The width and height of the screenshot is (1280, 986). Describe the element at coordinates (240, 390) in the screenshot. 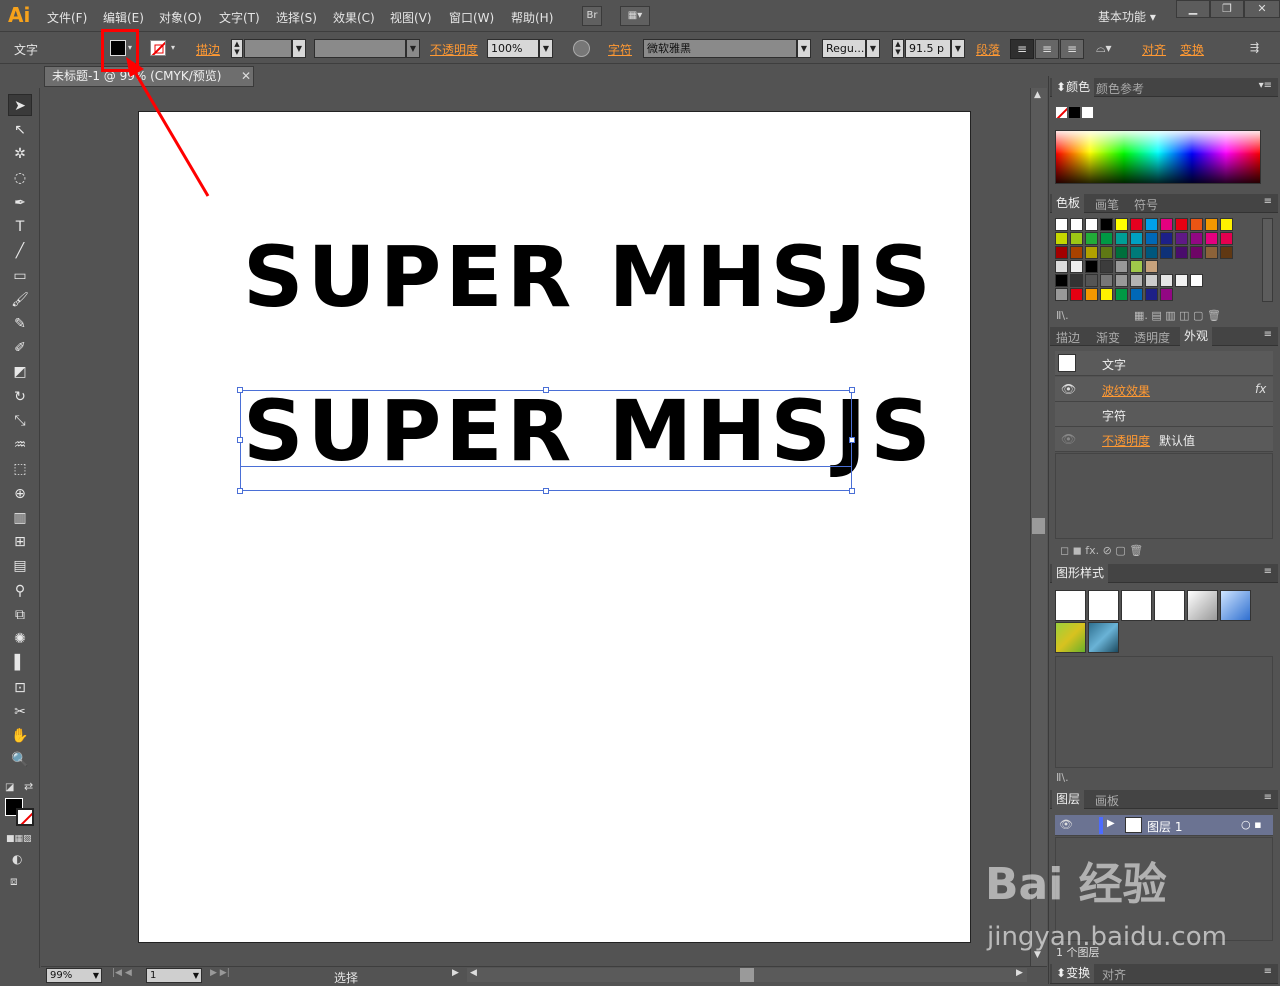

I see `handle-top-left` at that location.